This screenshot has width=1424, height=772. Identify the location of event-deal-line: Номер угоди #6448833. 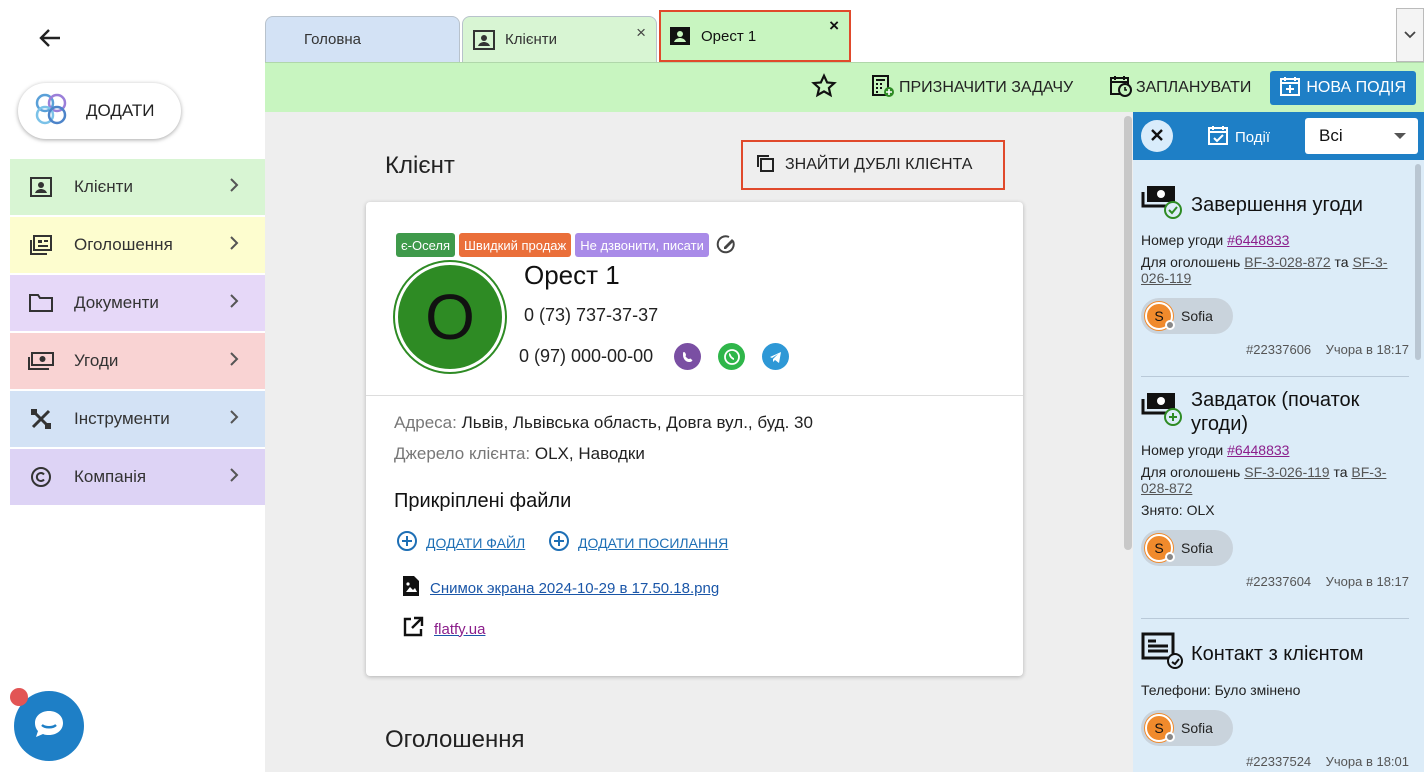
(1275, 240).